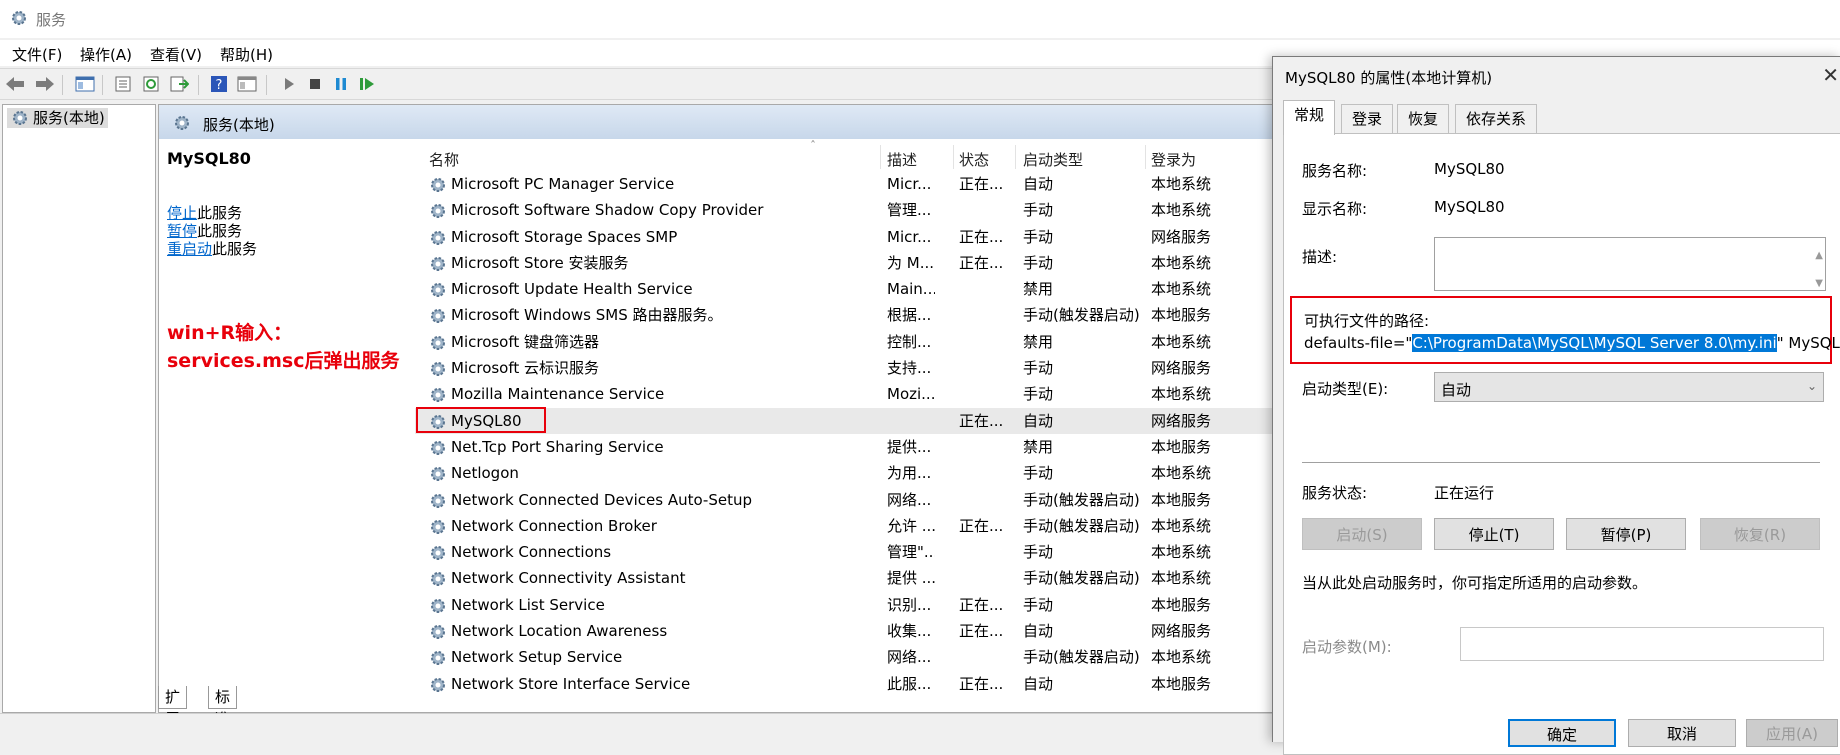 The height and width of the screenshot is (755, 1840). Describe the element at coordinates (235, 249) in the screenshot. I see `action-text: 此服务` at that location.